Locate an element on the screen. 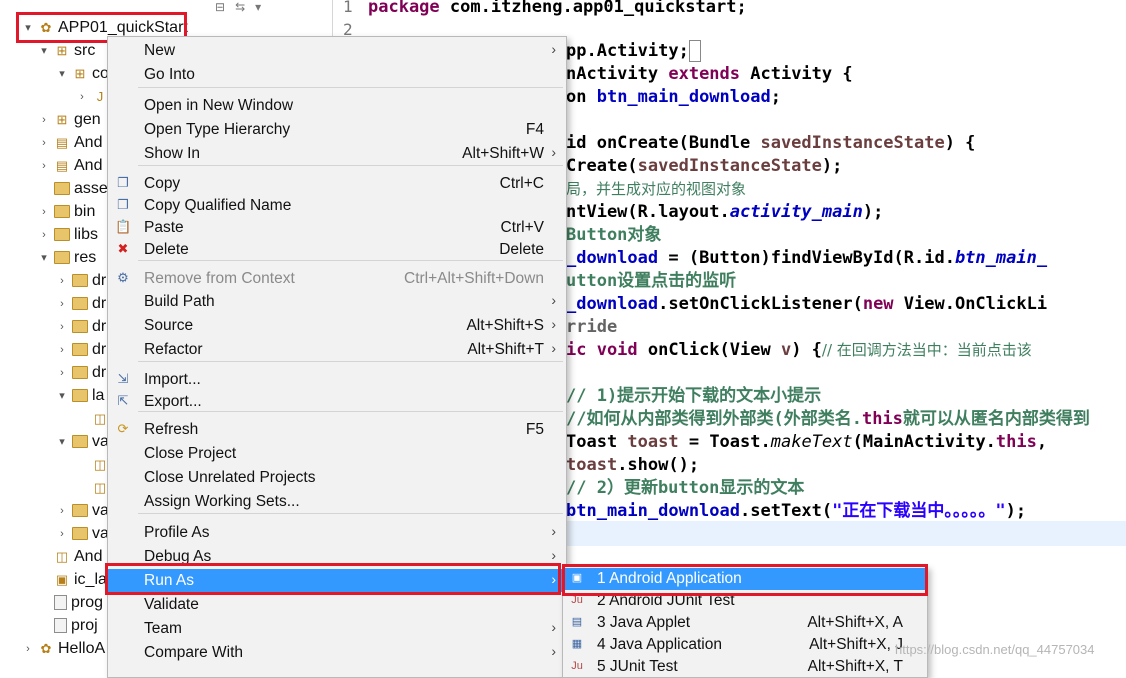  menu-item-label: Open in New Window is located at coordinates (219, 105).